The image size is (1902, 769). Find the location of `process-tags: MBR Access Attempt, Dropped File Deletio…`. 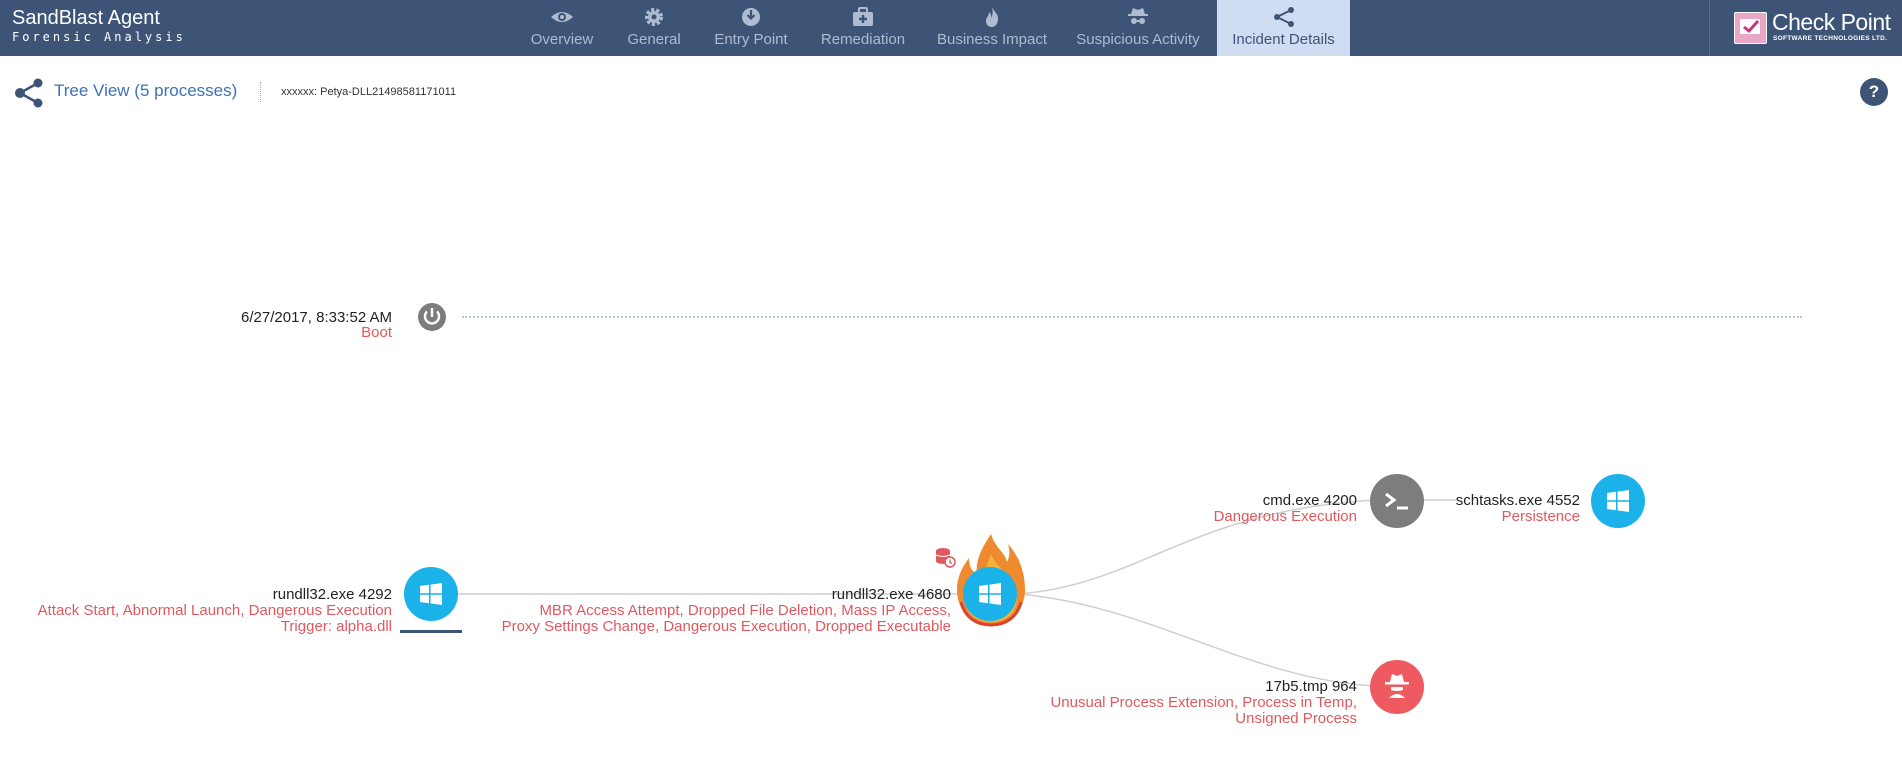

process-tags: MBR Access Attempt, Dropped File Deletio… is located at coordinates (745, 610).